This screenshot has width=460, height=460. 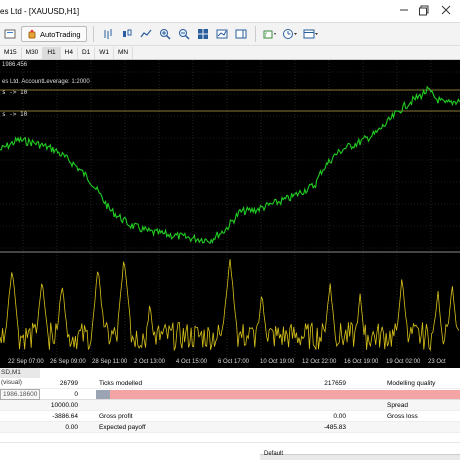 I want to click on autotrading-icon, so click(x=32, y=34).